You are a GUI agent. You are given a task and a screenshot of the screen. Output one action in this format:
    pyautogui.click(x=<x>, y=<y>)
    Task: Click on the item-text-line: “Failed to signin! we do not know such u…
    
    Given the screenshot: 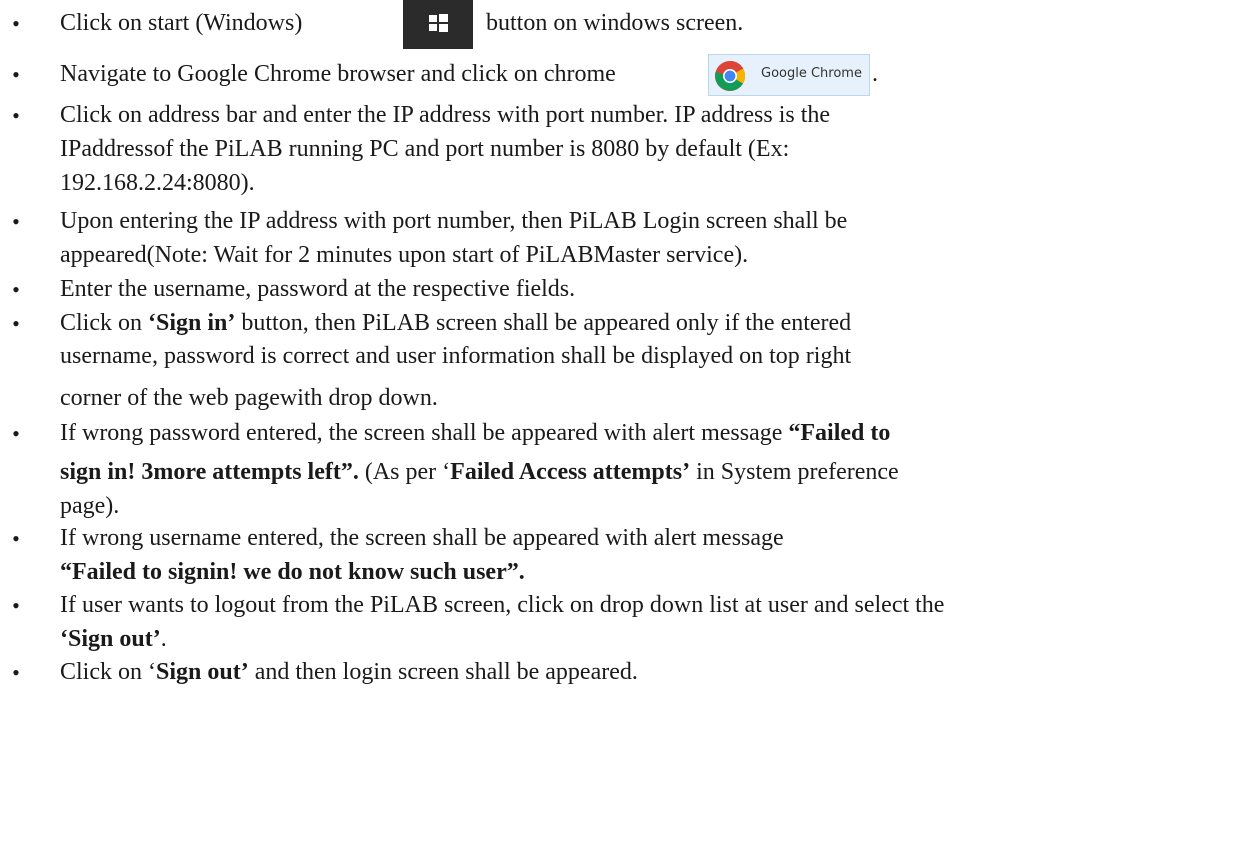 What is the action you would take?
    pyautogui.click(x=650, y=572)
    